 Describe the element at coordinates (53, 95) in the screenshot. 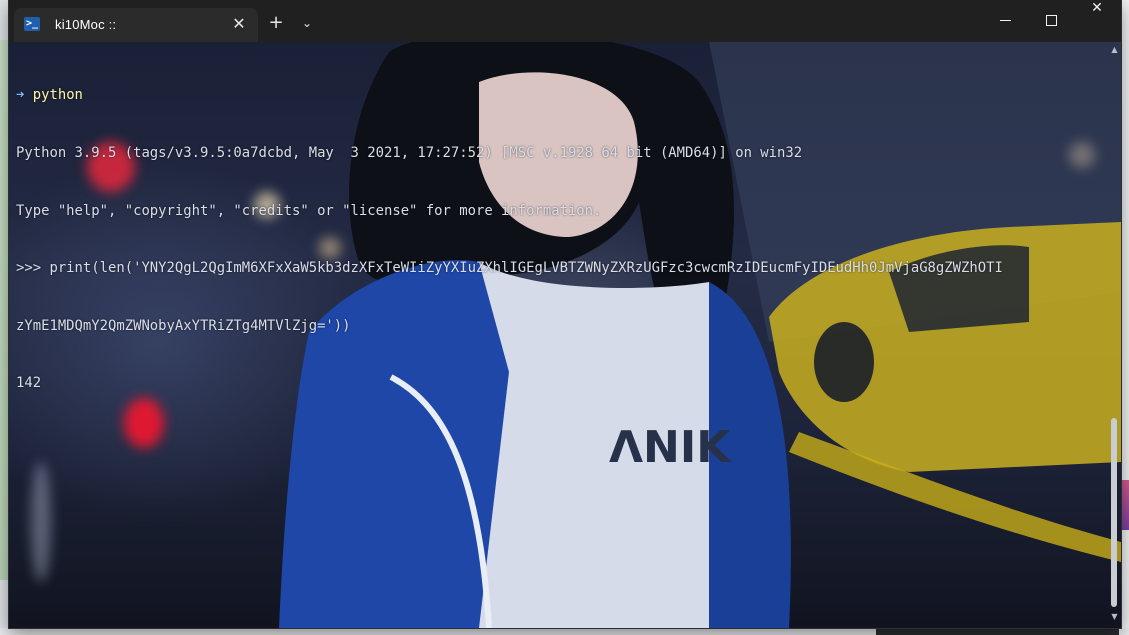

I see `prompt-command: python` at that location.